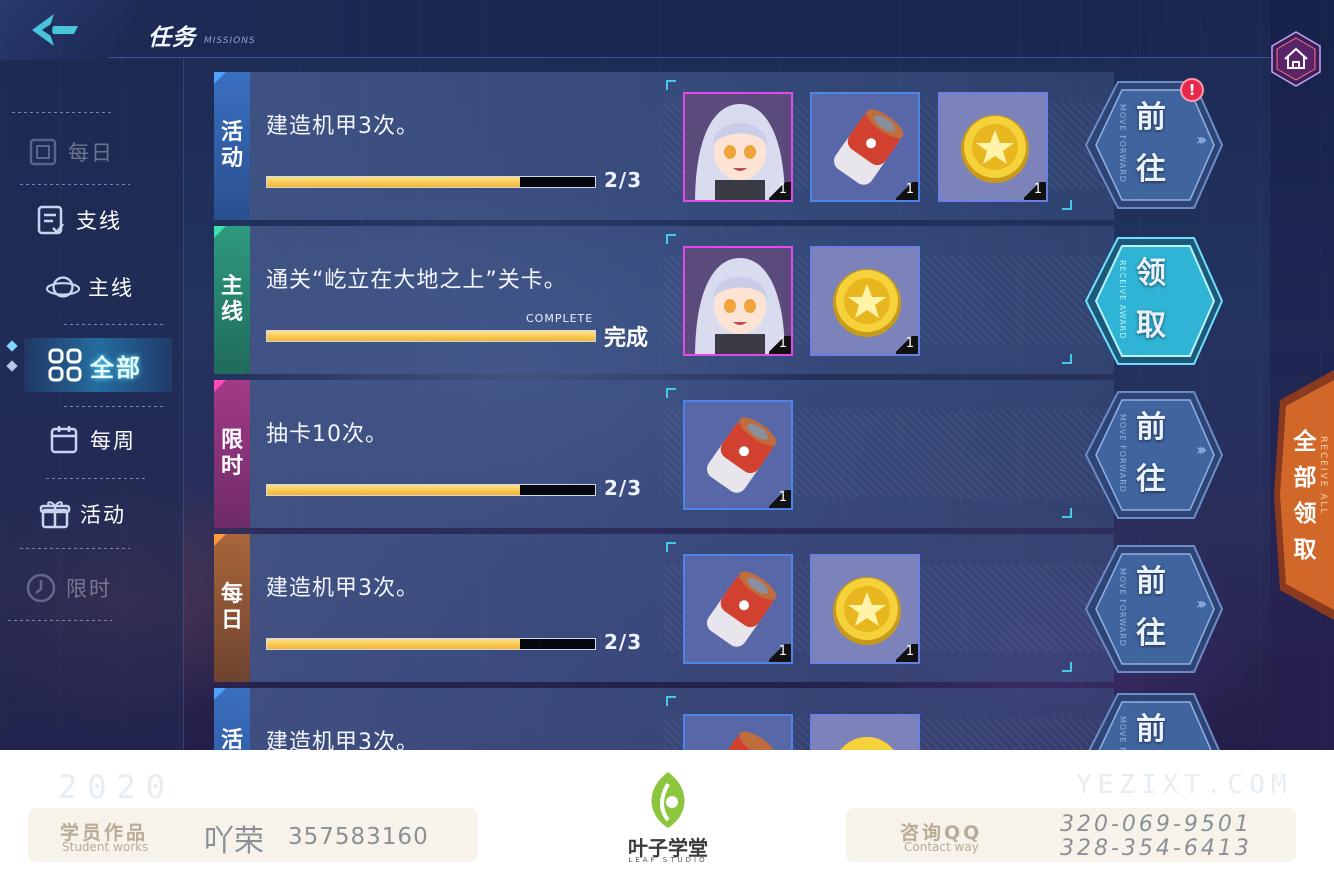  I want to click on student-label-en: Student works, so click(105, 847).